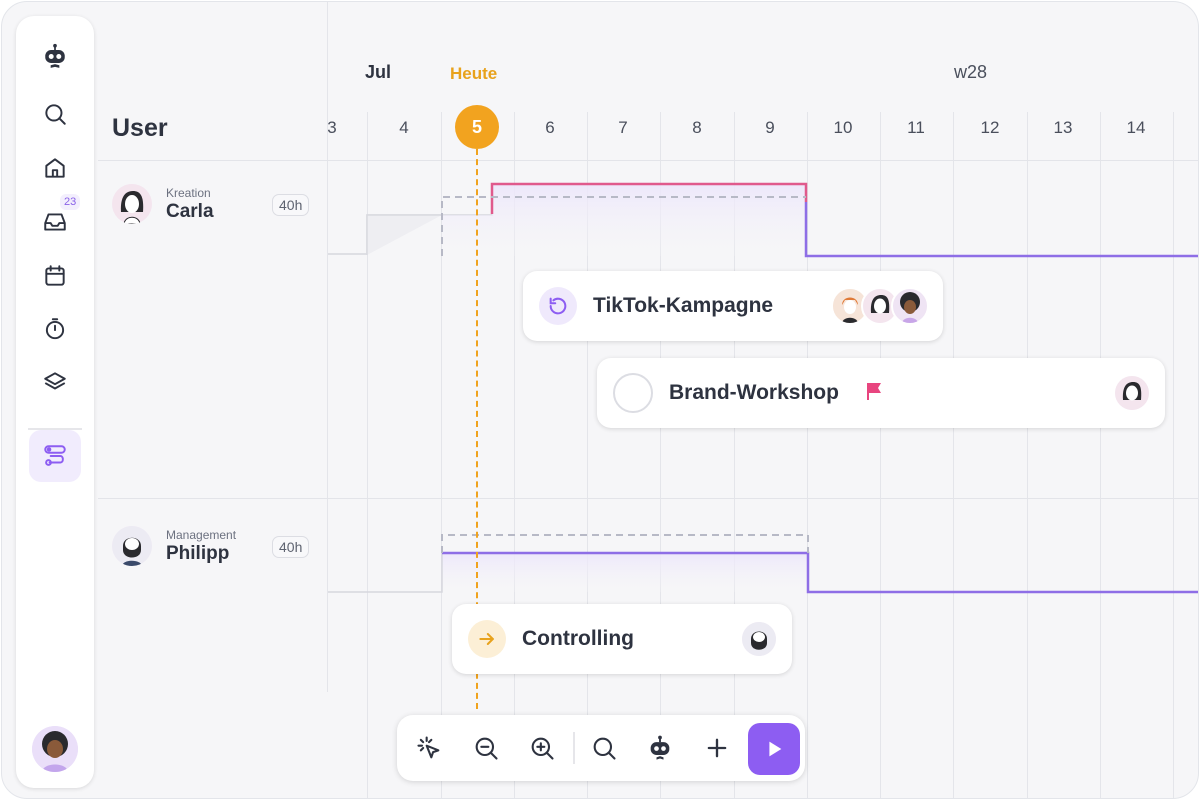 This screenshot has height=800, width=1200. Describe the element at coordinates (558, 306) in the screenshot. I see `recurring-icon` at that location.